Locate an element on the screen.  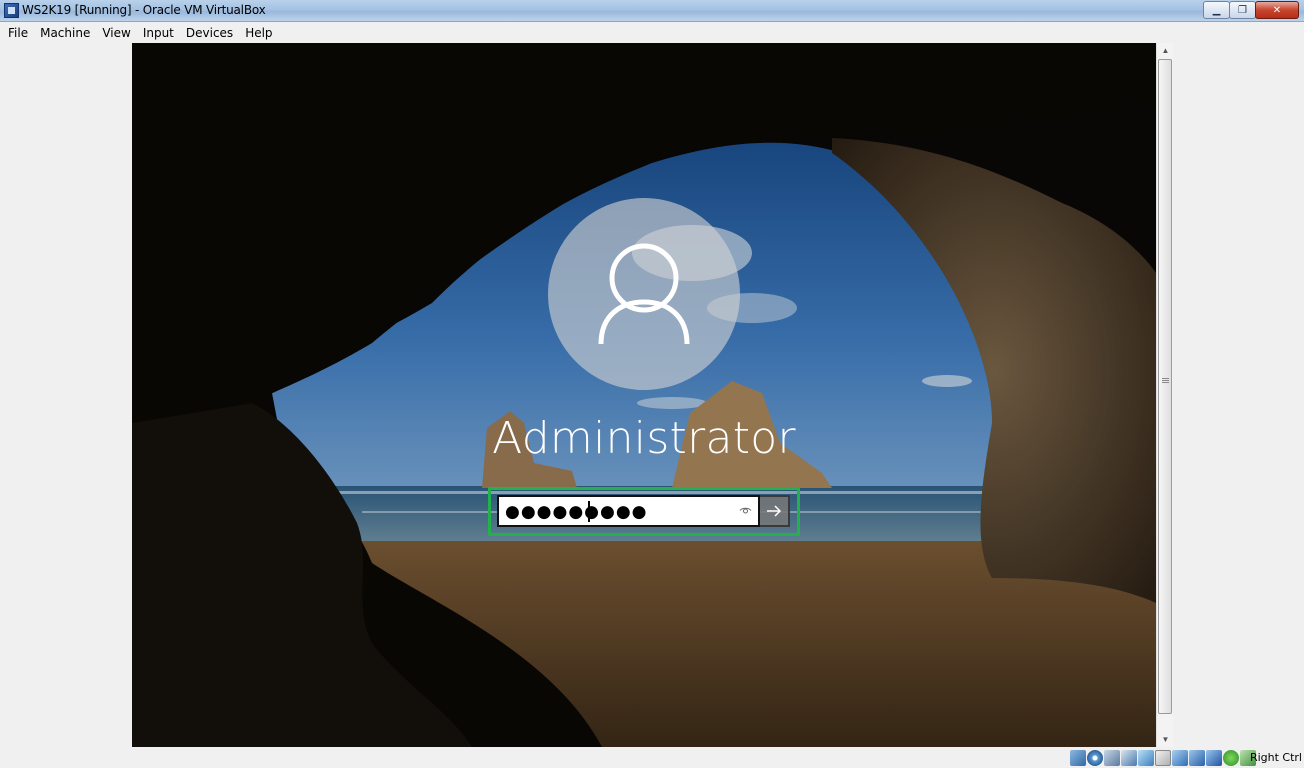
submit-button is located at coordinates (775, 511).